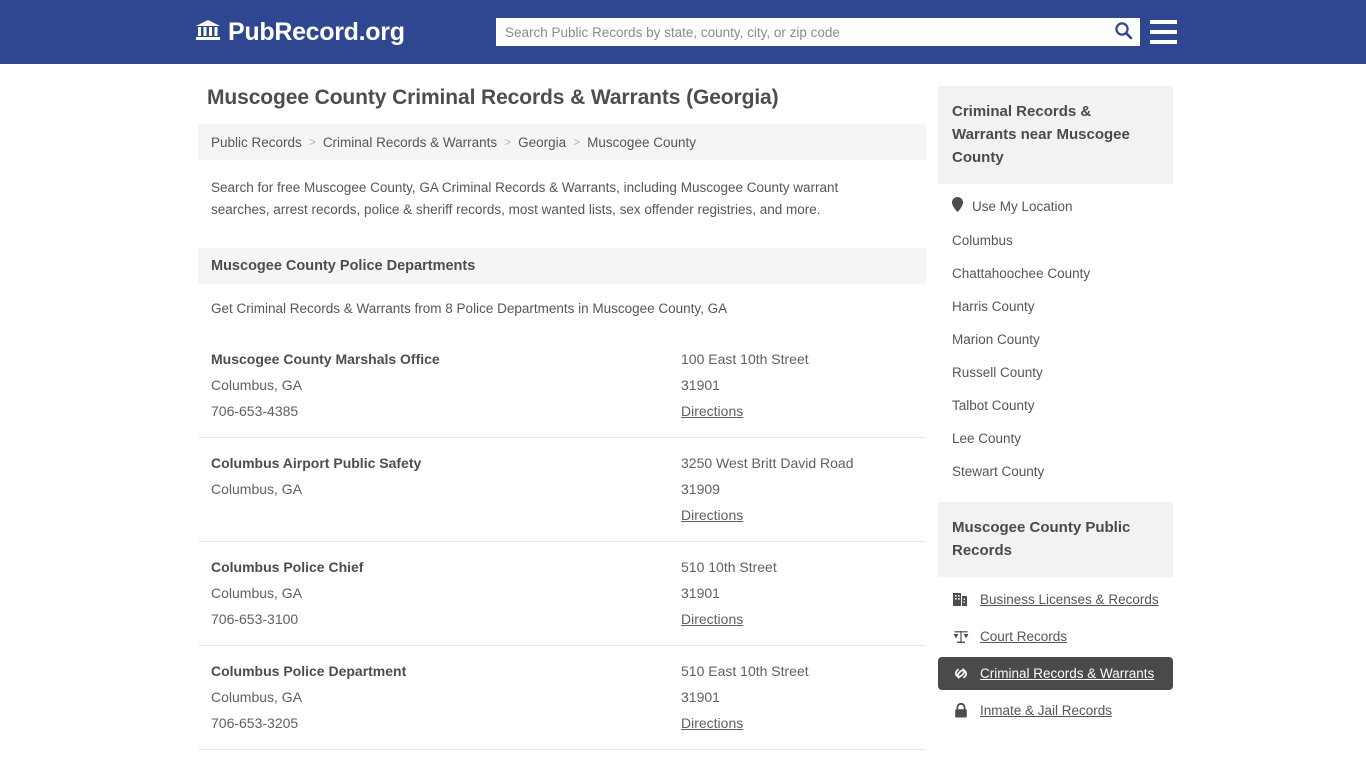 This screenshot has height=768, width=1366. Describe the element at coordinates (1055, 306) in the screenshot. I see `sidebar-item-harris-county: Harris County` at that location.